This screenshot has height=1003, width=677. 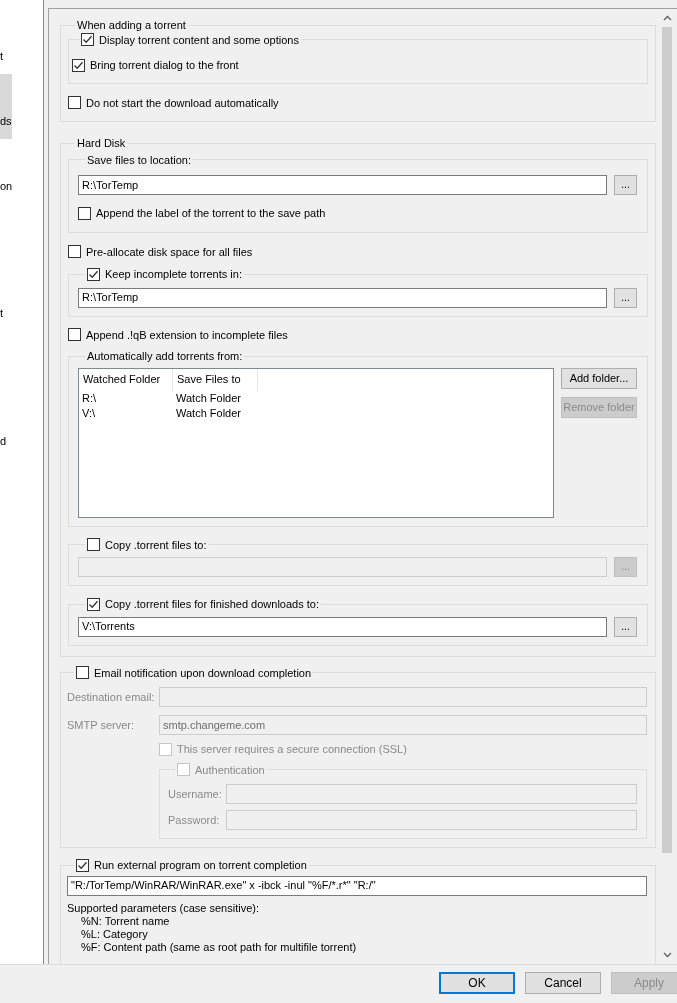 I want to click on column-header: Save Files to, so click(x=215, y=379).